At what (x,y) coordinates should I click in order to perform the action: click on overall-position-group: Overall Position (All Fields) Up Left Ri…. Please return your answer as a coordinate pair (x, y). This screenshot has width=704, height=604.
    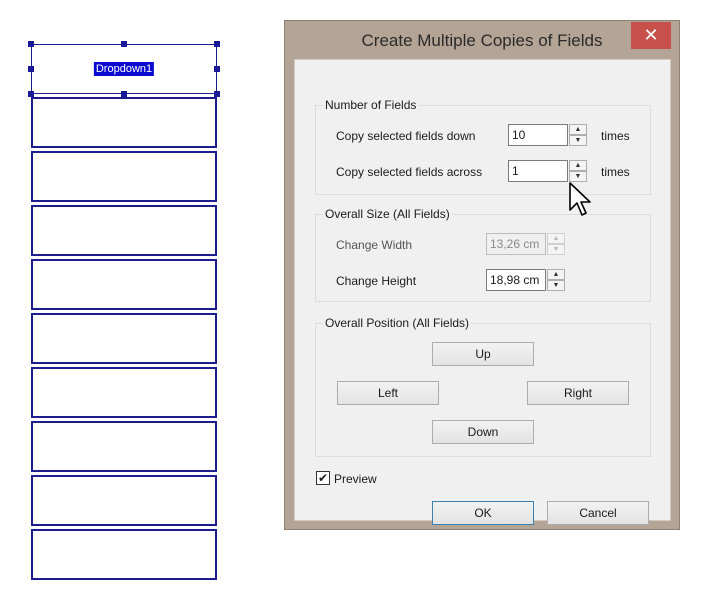
    Looking at the image, I should click on (483, 386).